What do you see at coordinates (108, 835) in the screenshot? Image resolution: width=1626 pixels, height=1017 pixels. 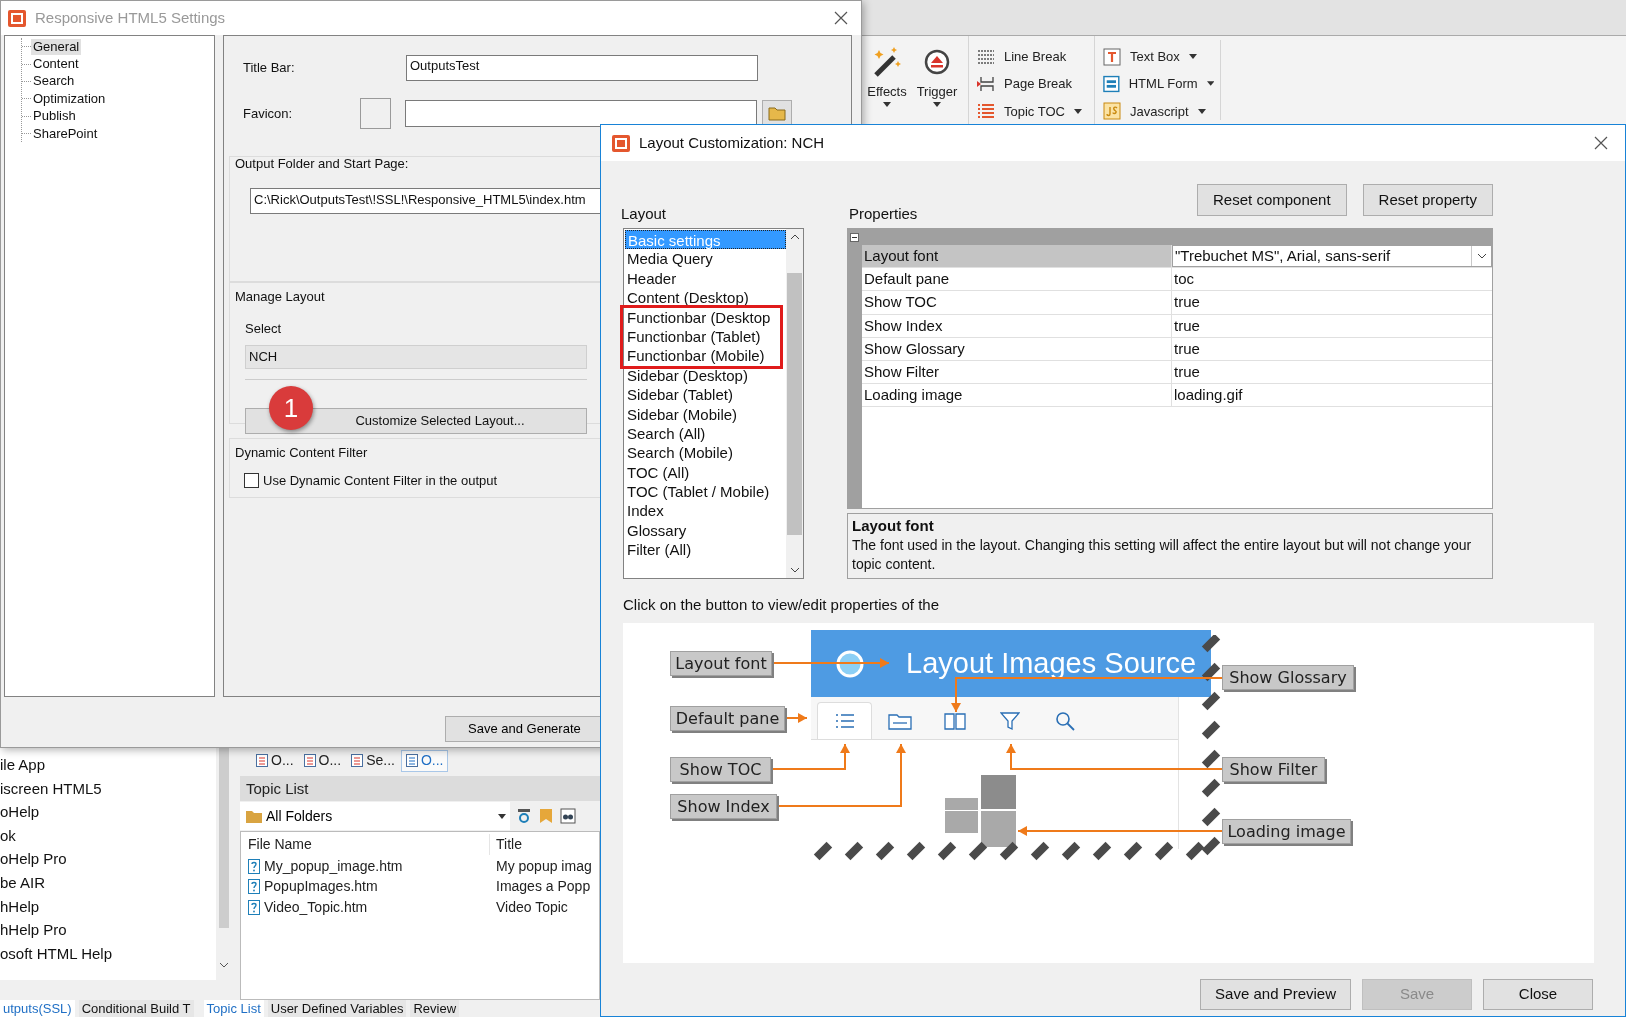 I see `list-item: ok` at bounding box center [108, 835].